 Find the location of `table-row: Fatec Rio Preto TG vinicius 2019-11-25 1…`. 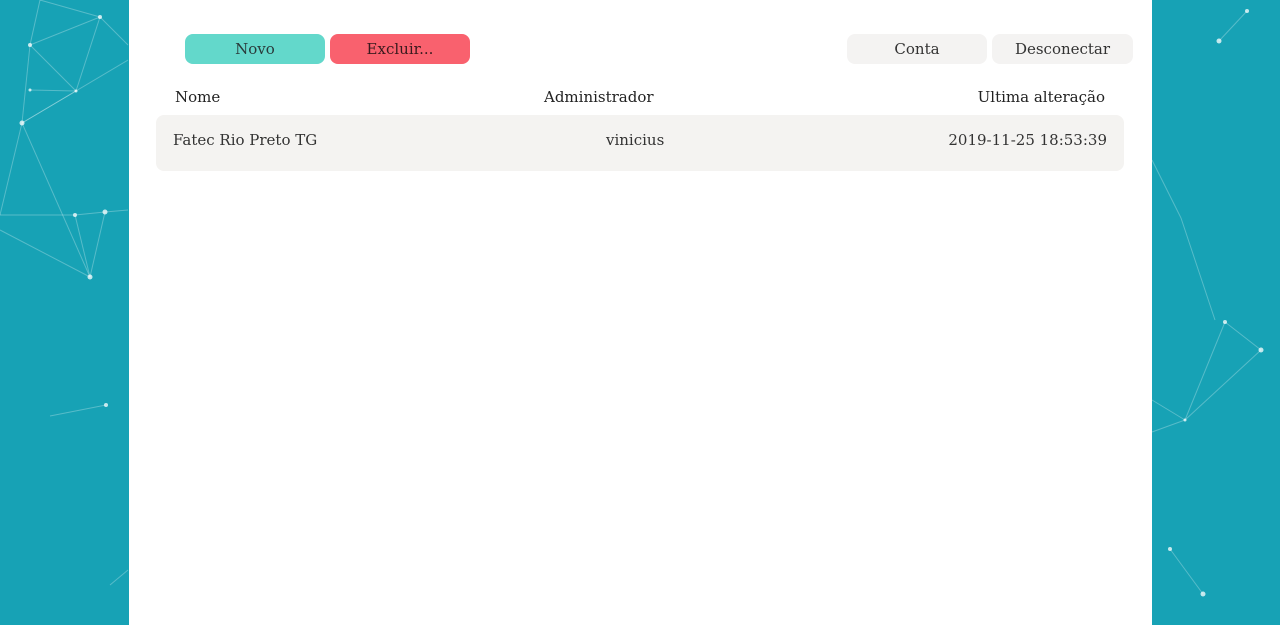

table-row: Fatec Rio Preto TG vinicius 2019-11-25 1… is located at coordinates (640, 143).